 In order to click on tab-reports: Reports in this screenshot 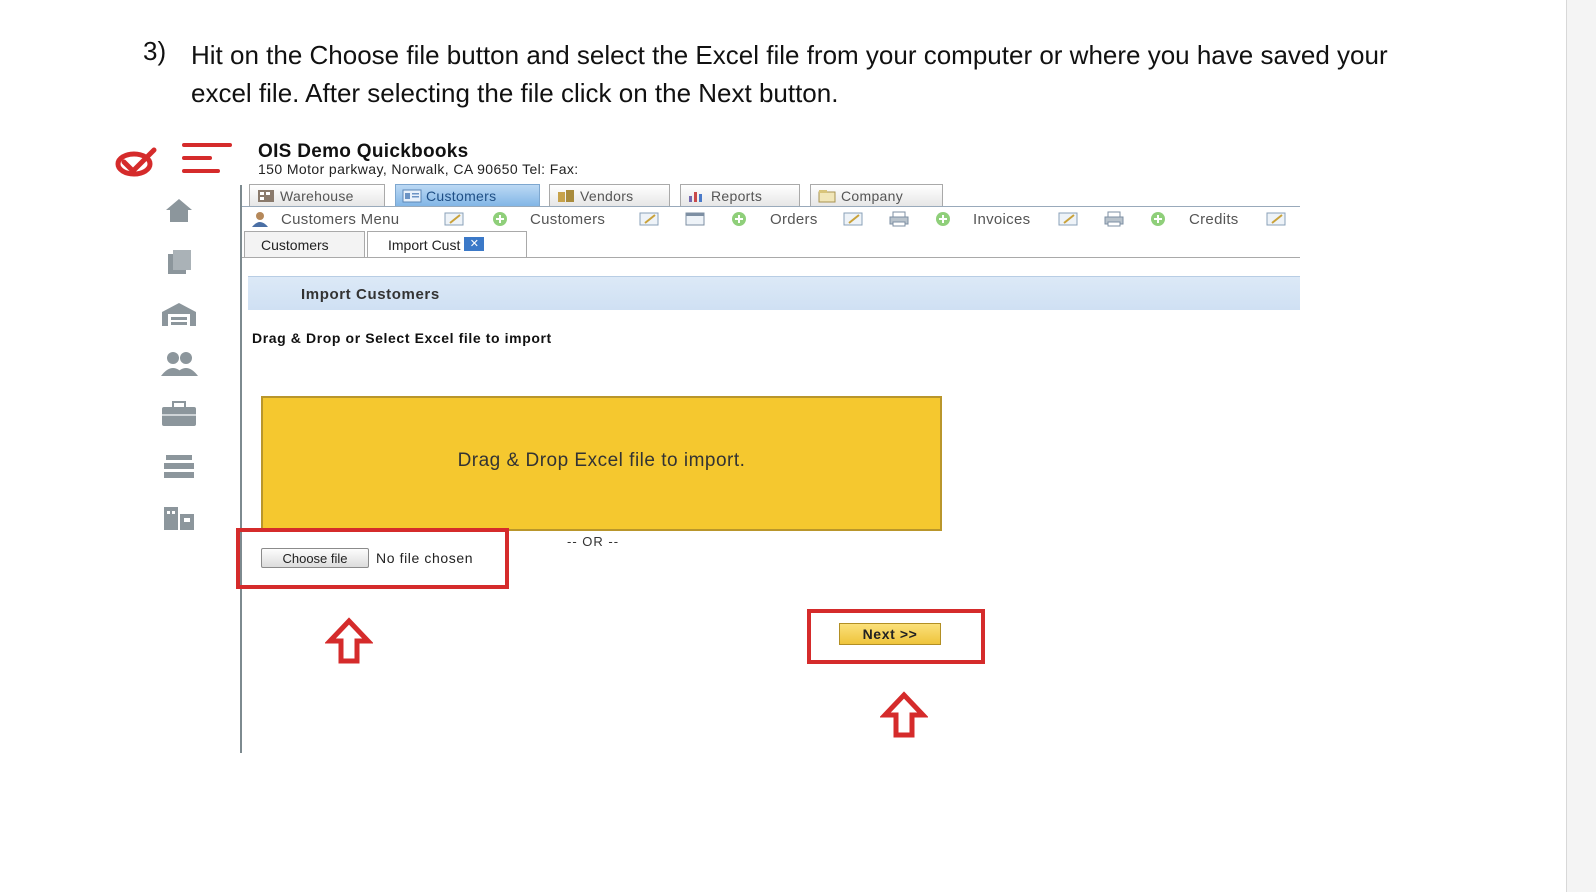, I will do `click(740, 195)`.